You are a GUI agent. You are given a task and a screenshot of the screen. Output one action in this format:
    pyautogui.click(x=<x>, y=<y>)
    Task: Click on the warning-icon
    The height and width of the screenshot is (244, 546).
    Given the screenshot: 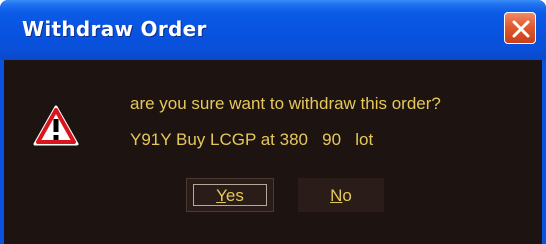 What is the action you would take?
    pyautogui.click(x=56, y=126)
    